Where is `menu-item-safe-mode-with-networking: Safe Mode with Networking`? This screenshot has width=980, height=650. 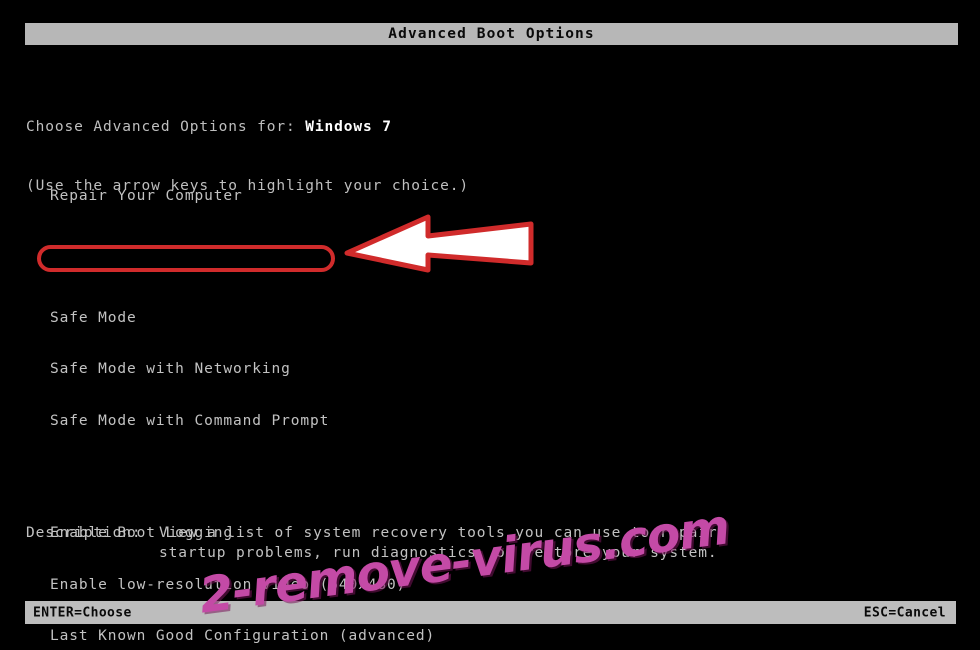 menu-item-safe-mode-with-networking: Safe Mode with Networking is located at coordinates (257, 370).